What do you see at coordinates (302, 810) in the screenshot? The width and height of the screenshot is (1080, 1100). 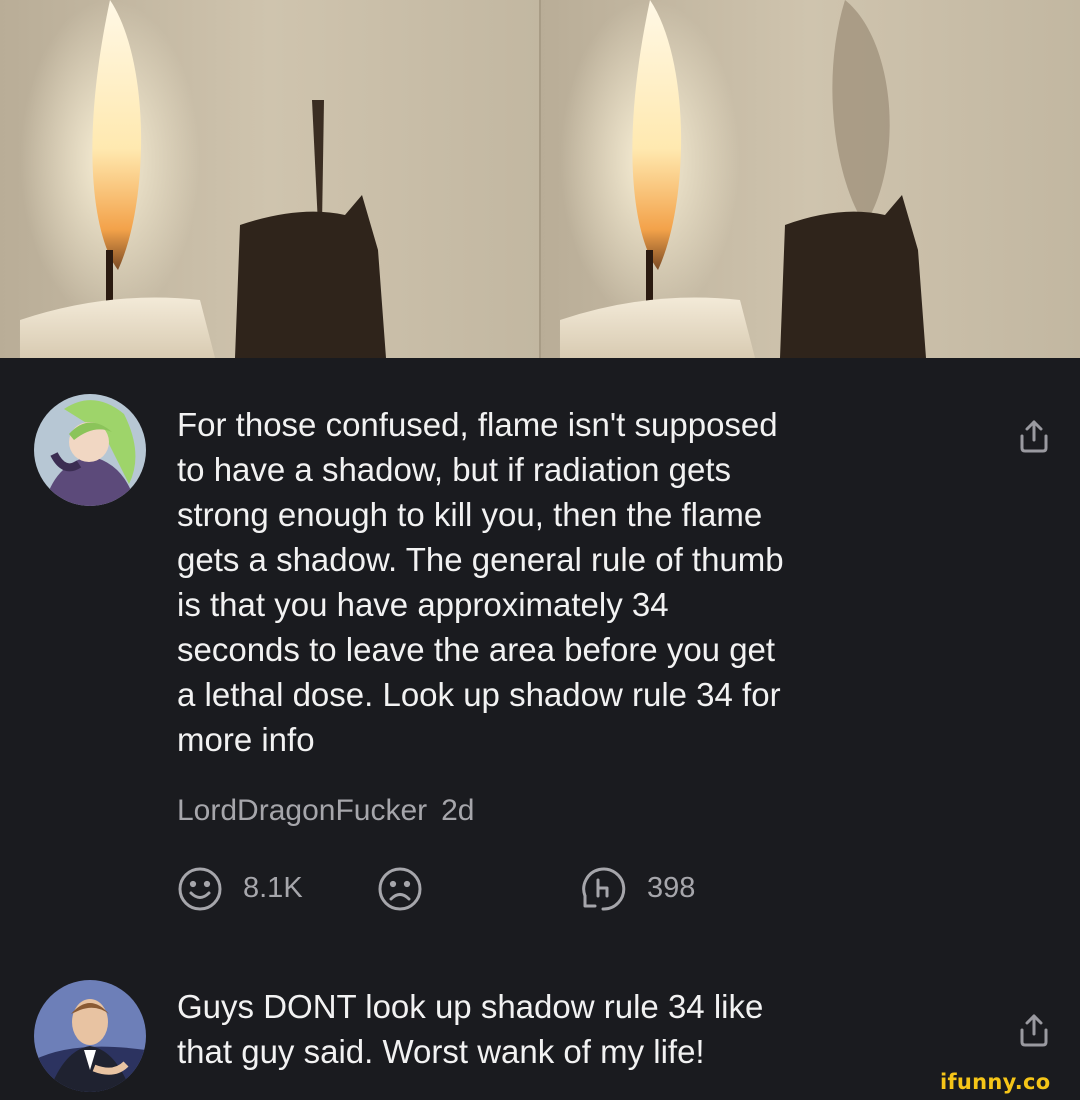 I see `username: LordDragonFucker` at bounding box center [302, 810].